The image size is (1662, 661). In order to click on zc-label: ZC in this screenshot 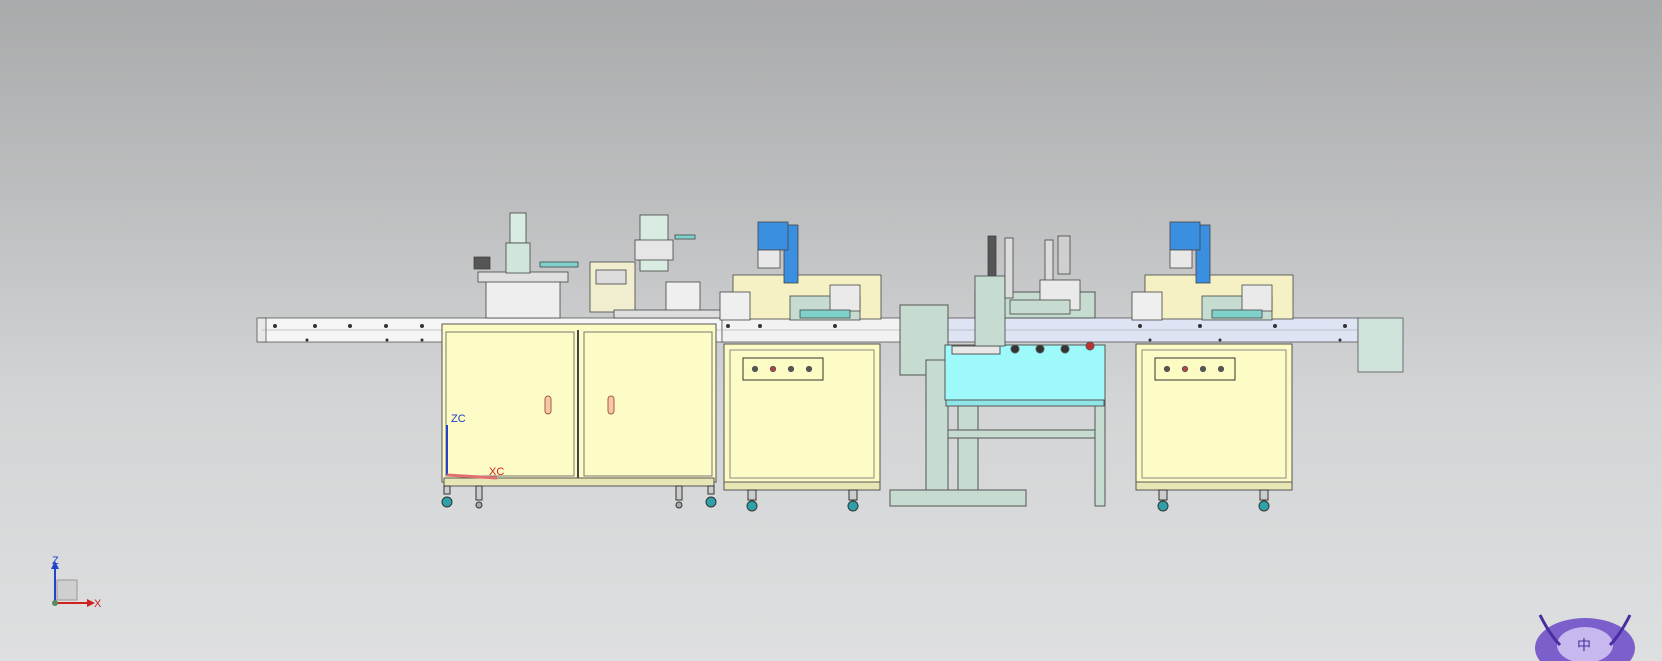, I will do `click(458, 419)`.